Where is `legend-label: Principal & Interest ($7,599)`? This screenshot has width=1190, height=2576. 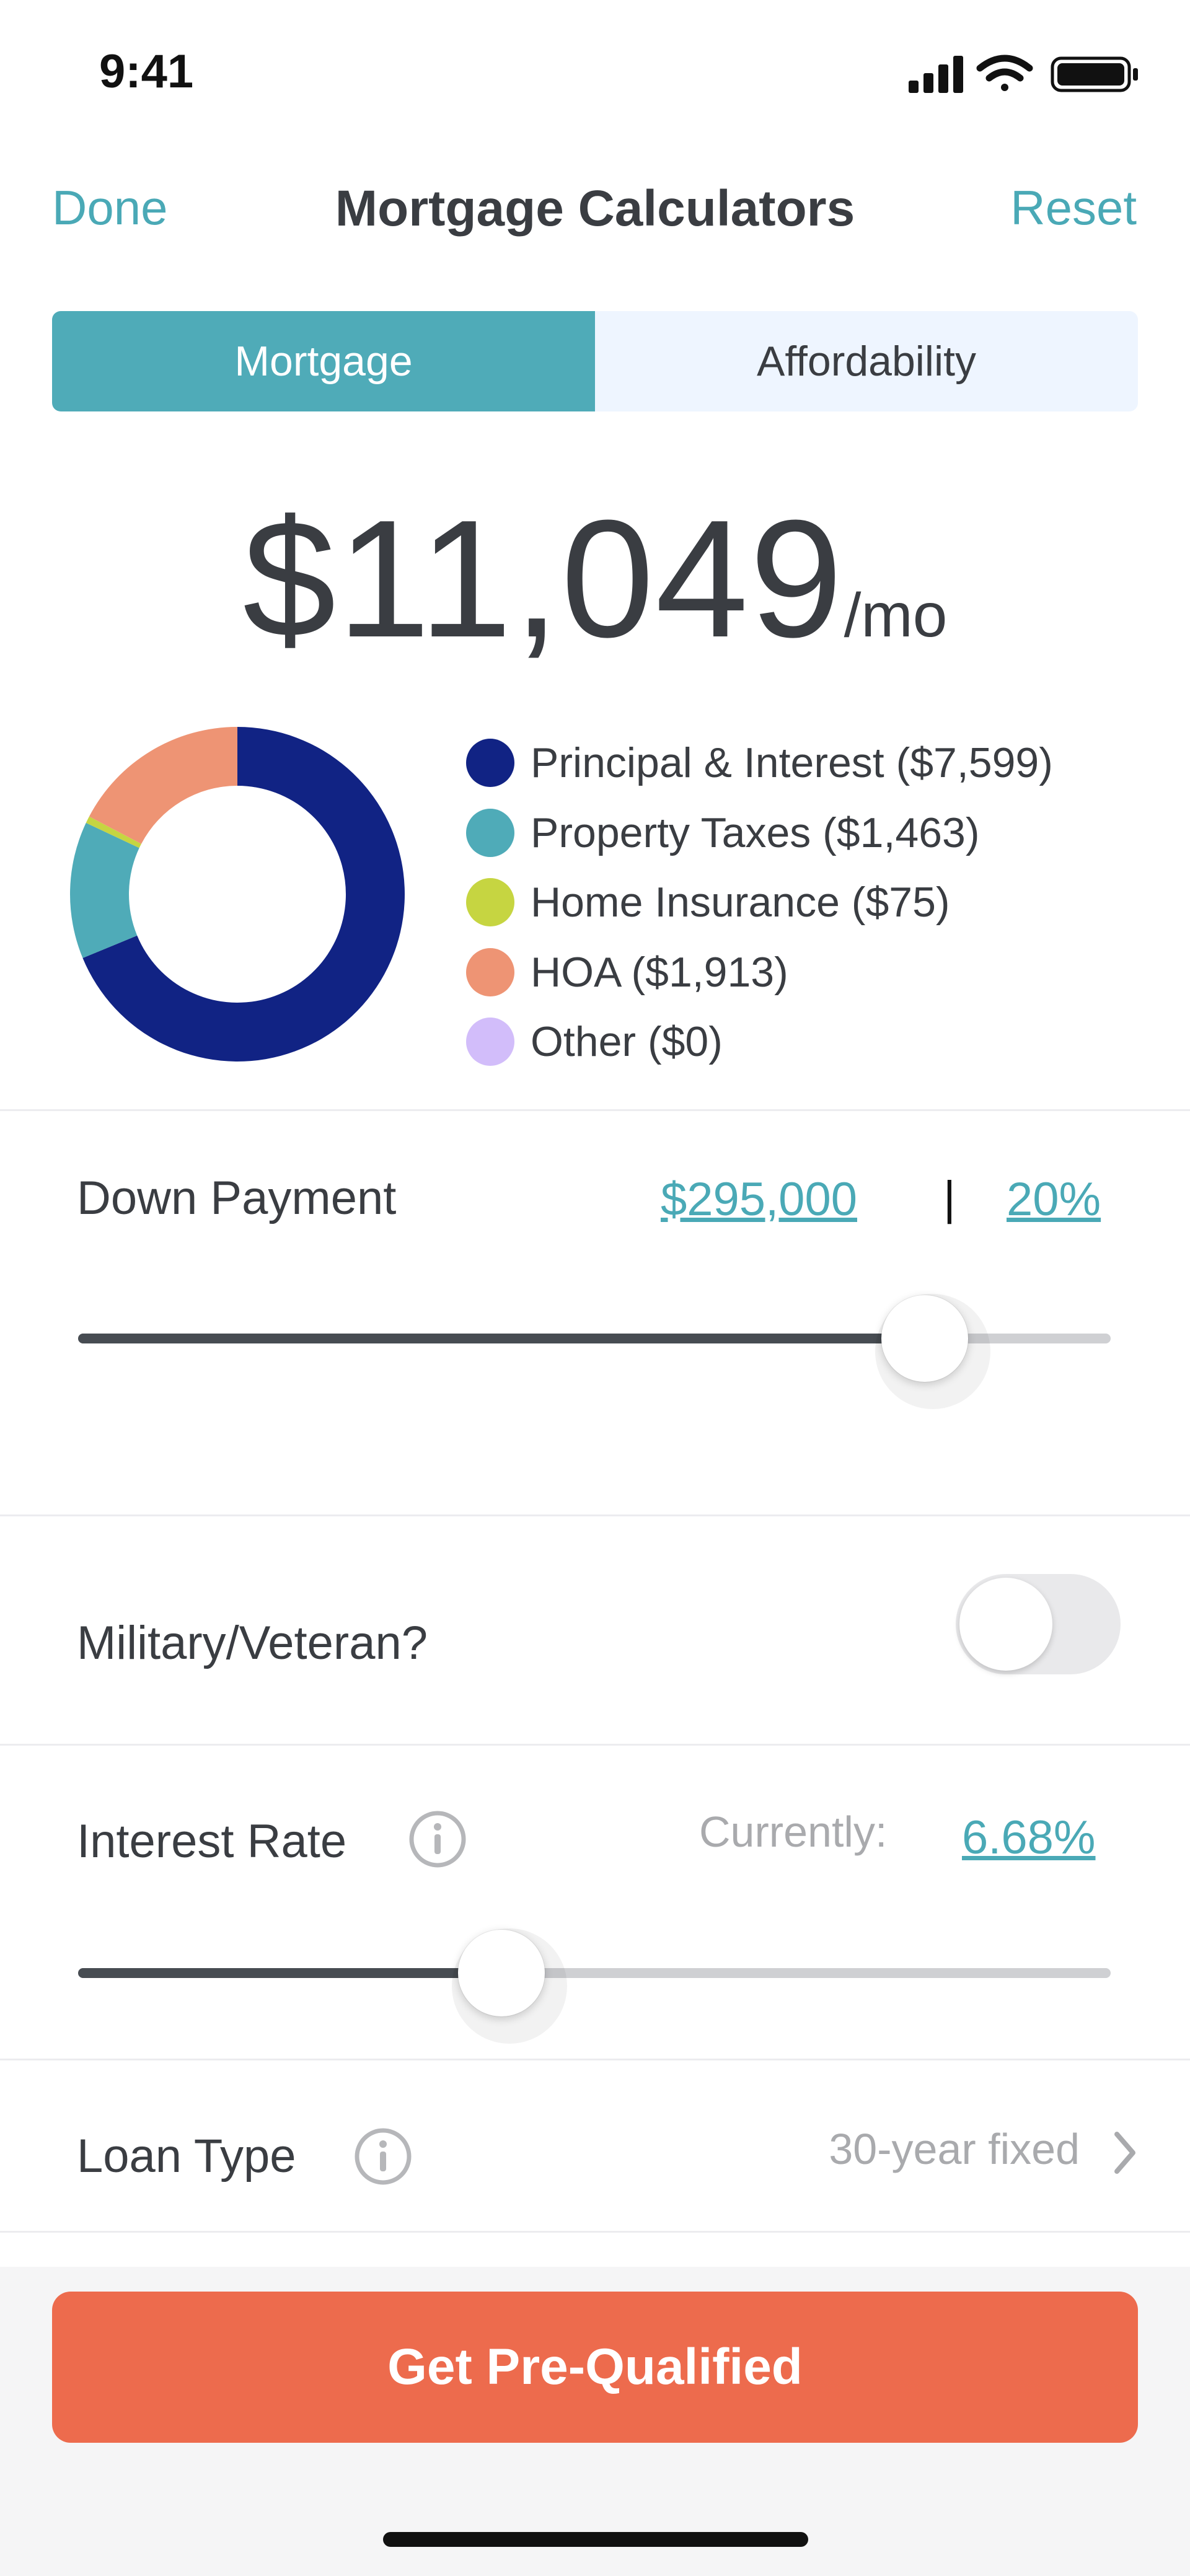
legend-label: Principal & Interest ($7,599) is located at coordinates (792, 763).